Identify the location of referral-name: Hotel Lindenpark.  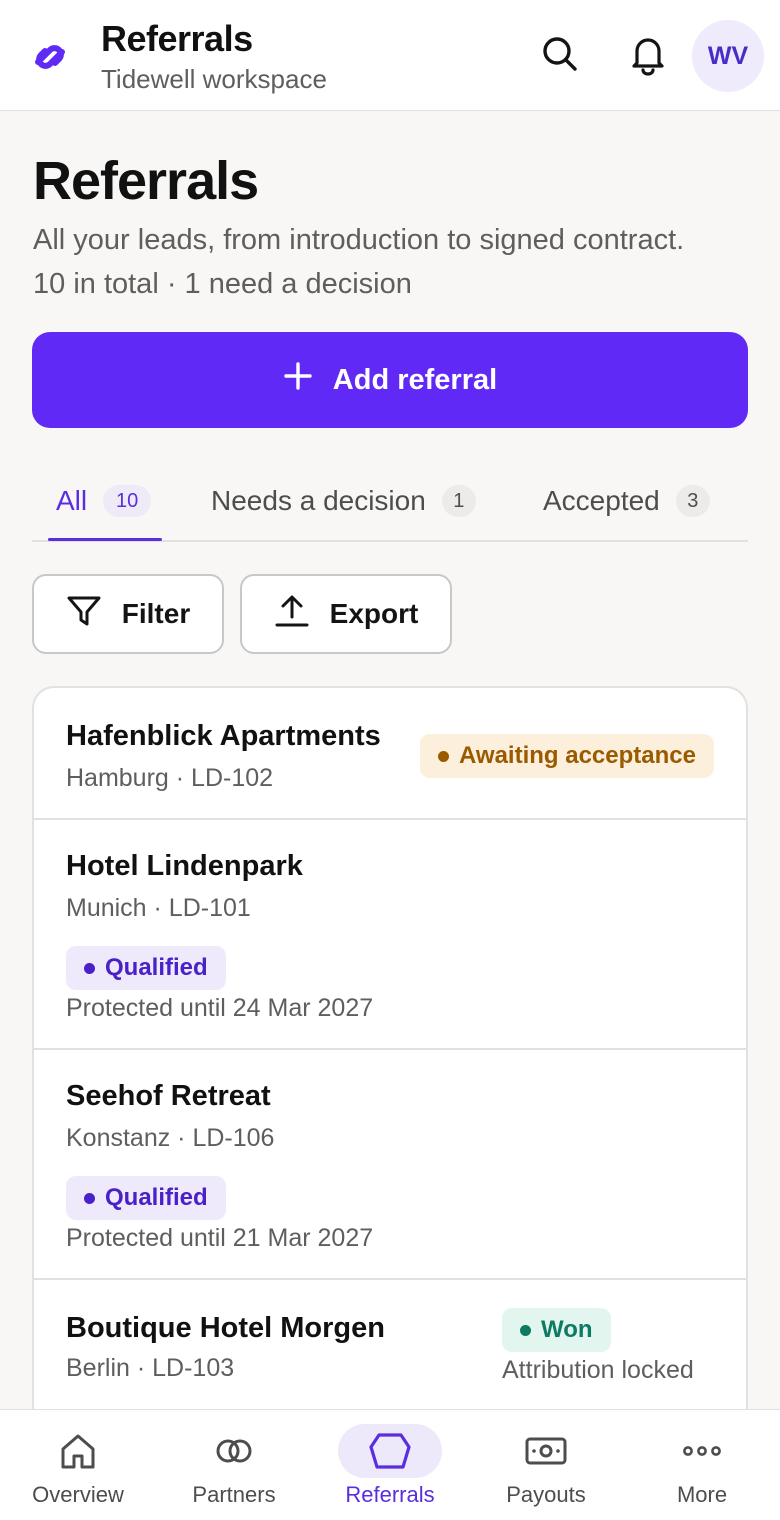
(184, 866).